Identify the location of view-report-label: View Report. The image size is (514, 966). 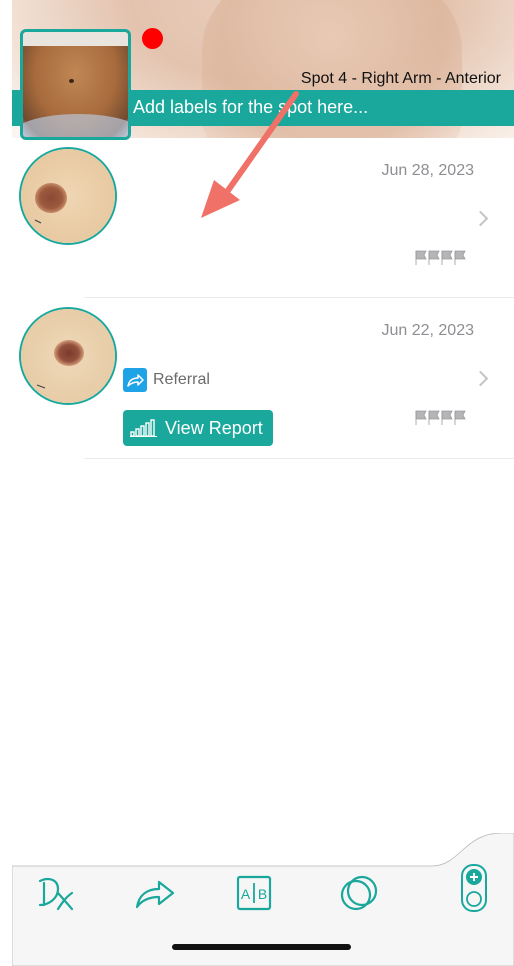
(214, 427).